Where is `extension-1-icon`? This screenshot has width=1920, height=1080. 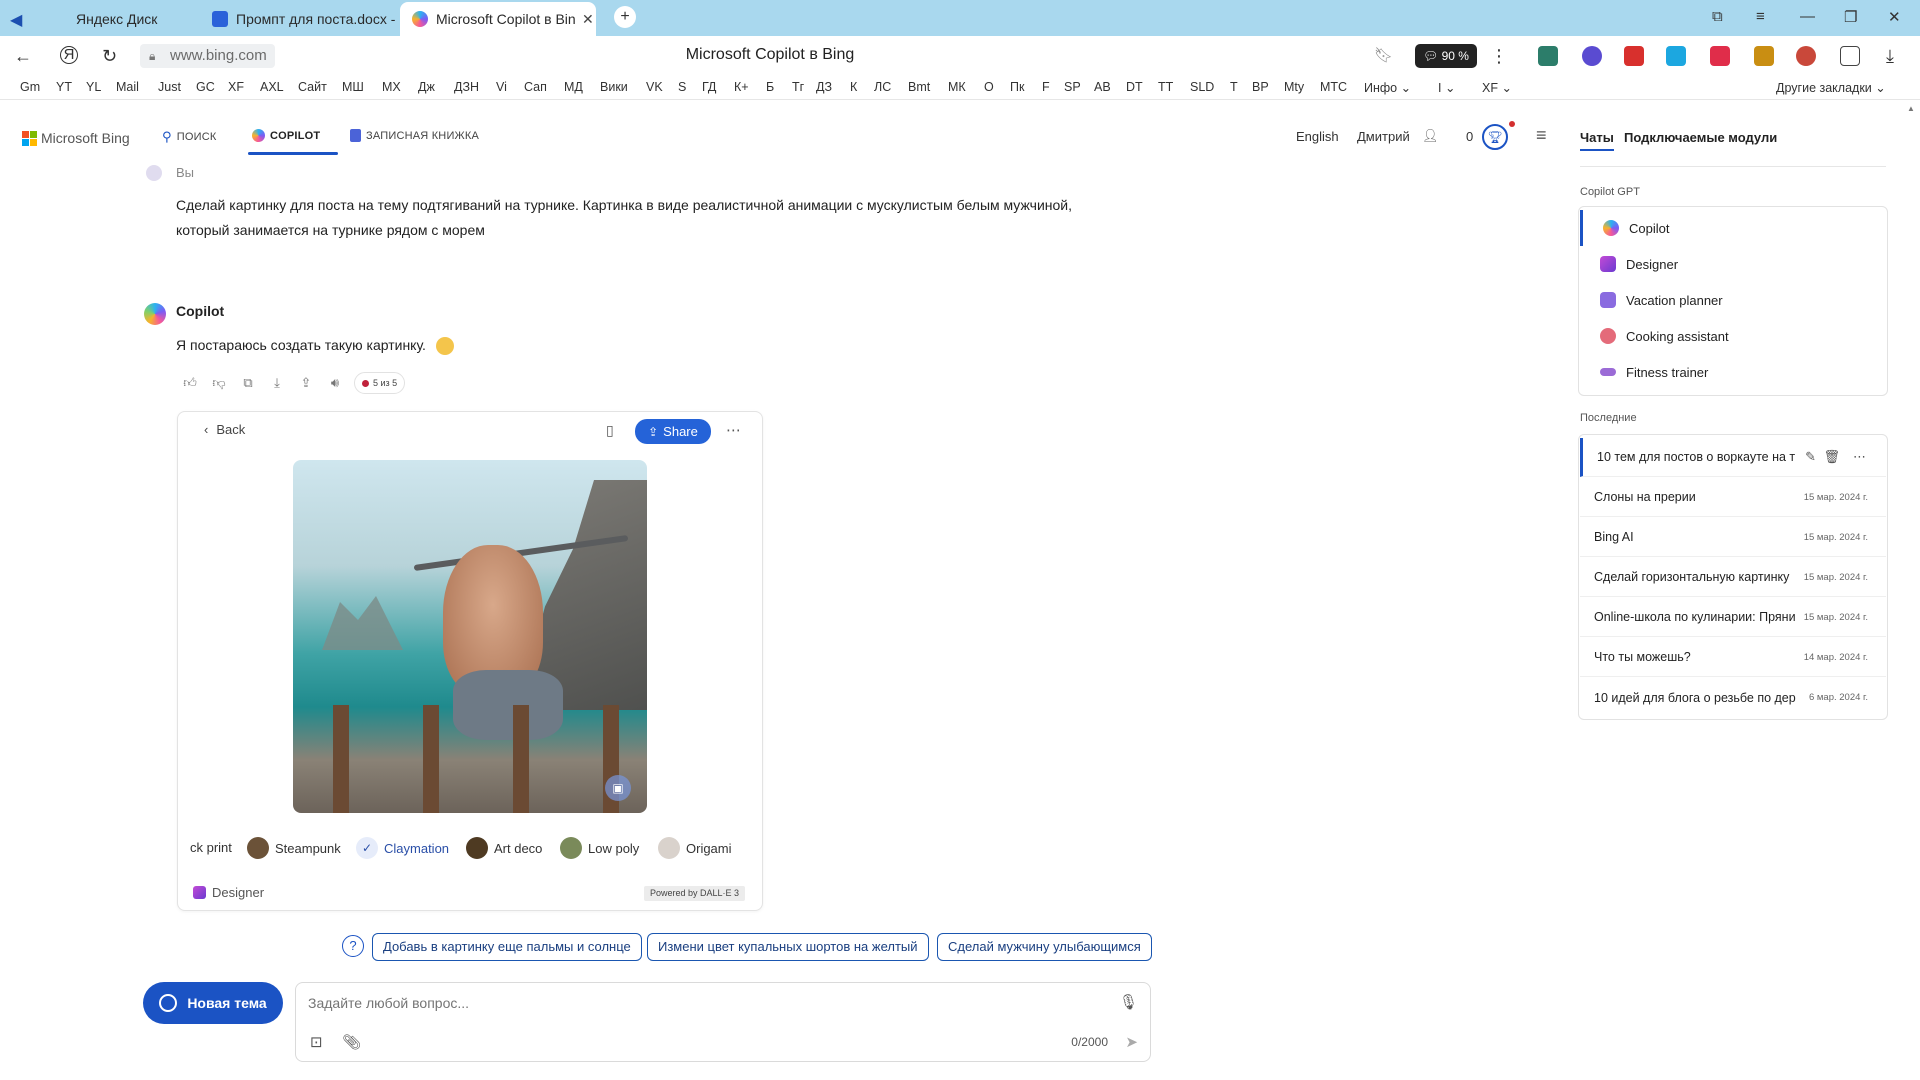
extension-1-icon is located at coordinates (1548, 56).